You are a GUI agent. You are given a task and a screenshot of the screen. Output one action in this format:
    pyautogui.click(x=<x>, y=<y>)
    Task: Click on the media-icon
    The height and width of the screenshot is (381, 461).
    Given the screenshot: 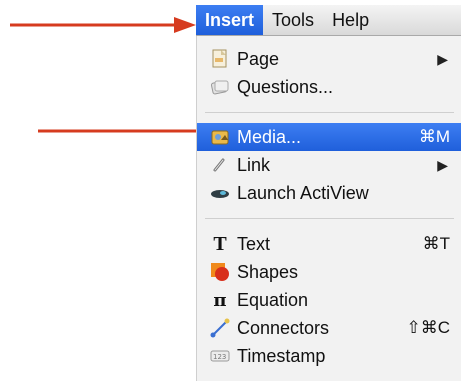 What is the action you would take?
    pyautogui.click(x=220, y=137)
    